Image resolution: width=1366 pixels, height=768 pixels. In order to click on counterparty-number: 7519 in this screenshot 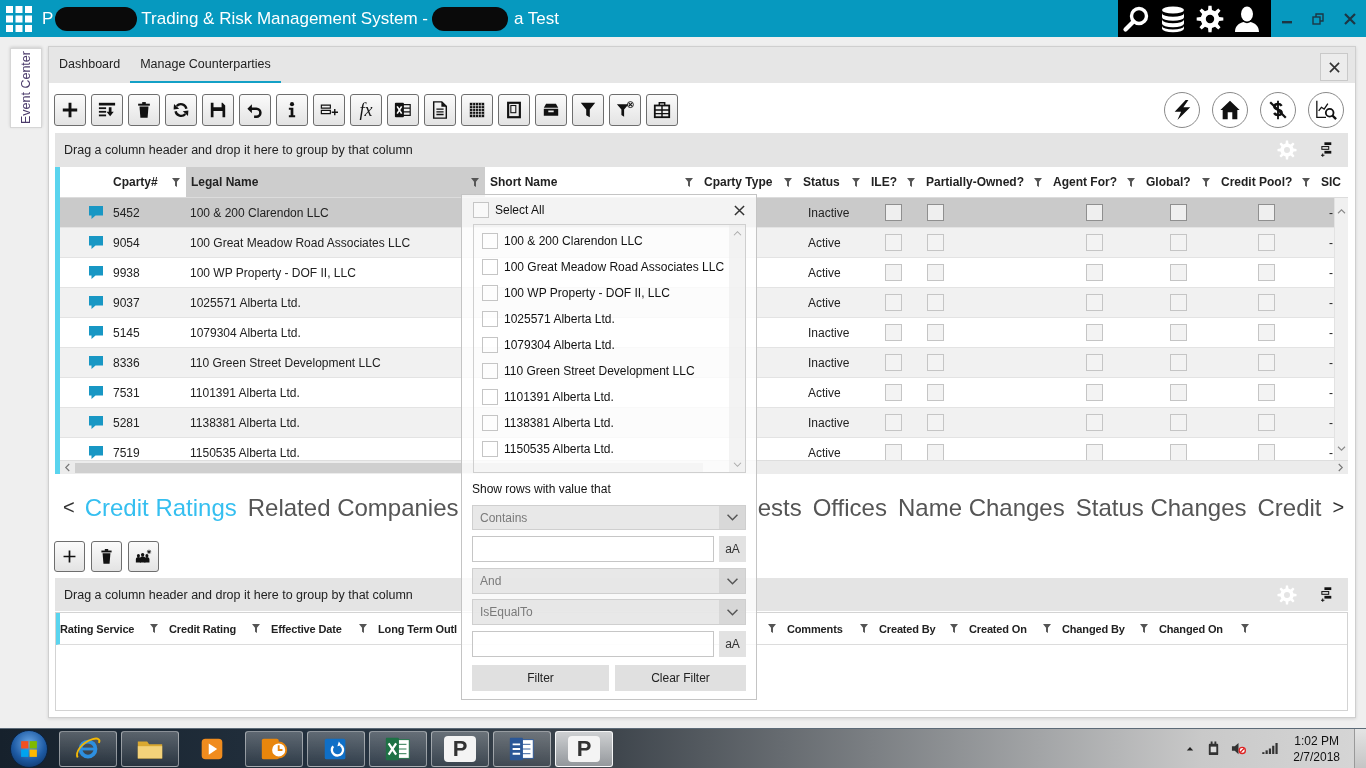, I will do `click(126, 452)`.